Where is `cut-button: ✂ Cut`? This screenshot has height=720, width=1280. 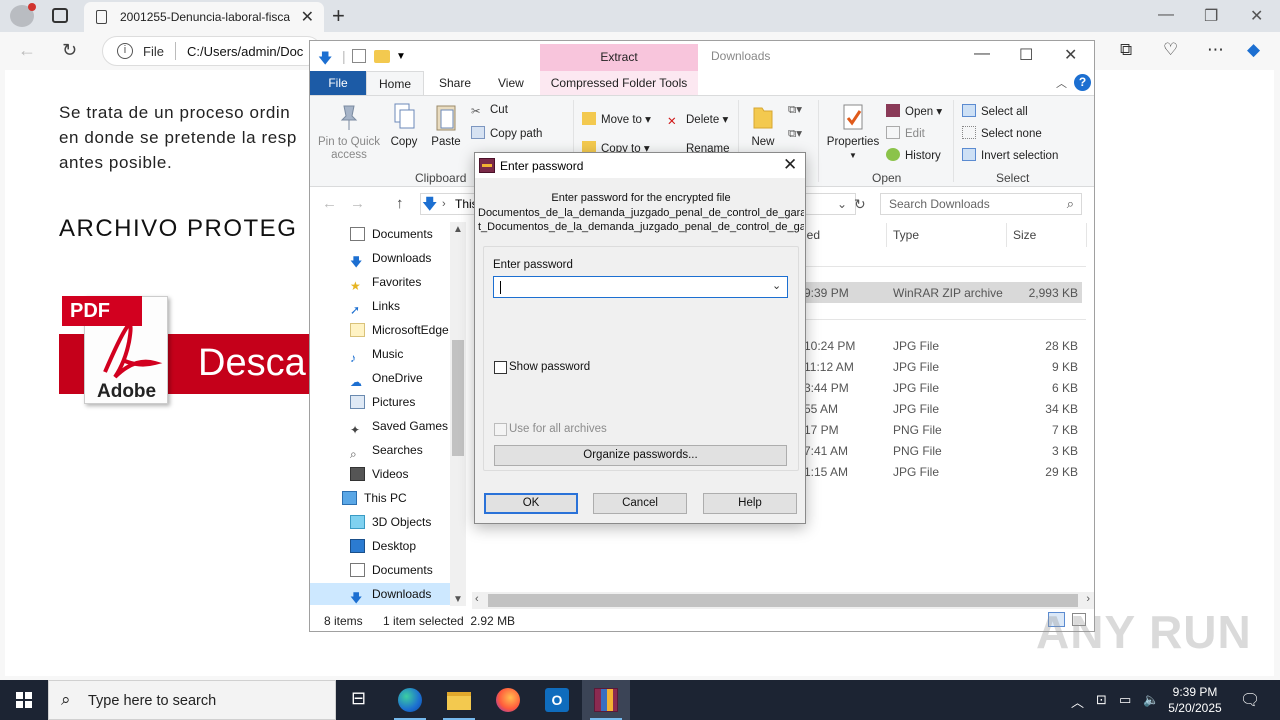 cut-button: ✂ Cut is located at coordinates (489, 111).